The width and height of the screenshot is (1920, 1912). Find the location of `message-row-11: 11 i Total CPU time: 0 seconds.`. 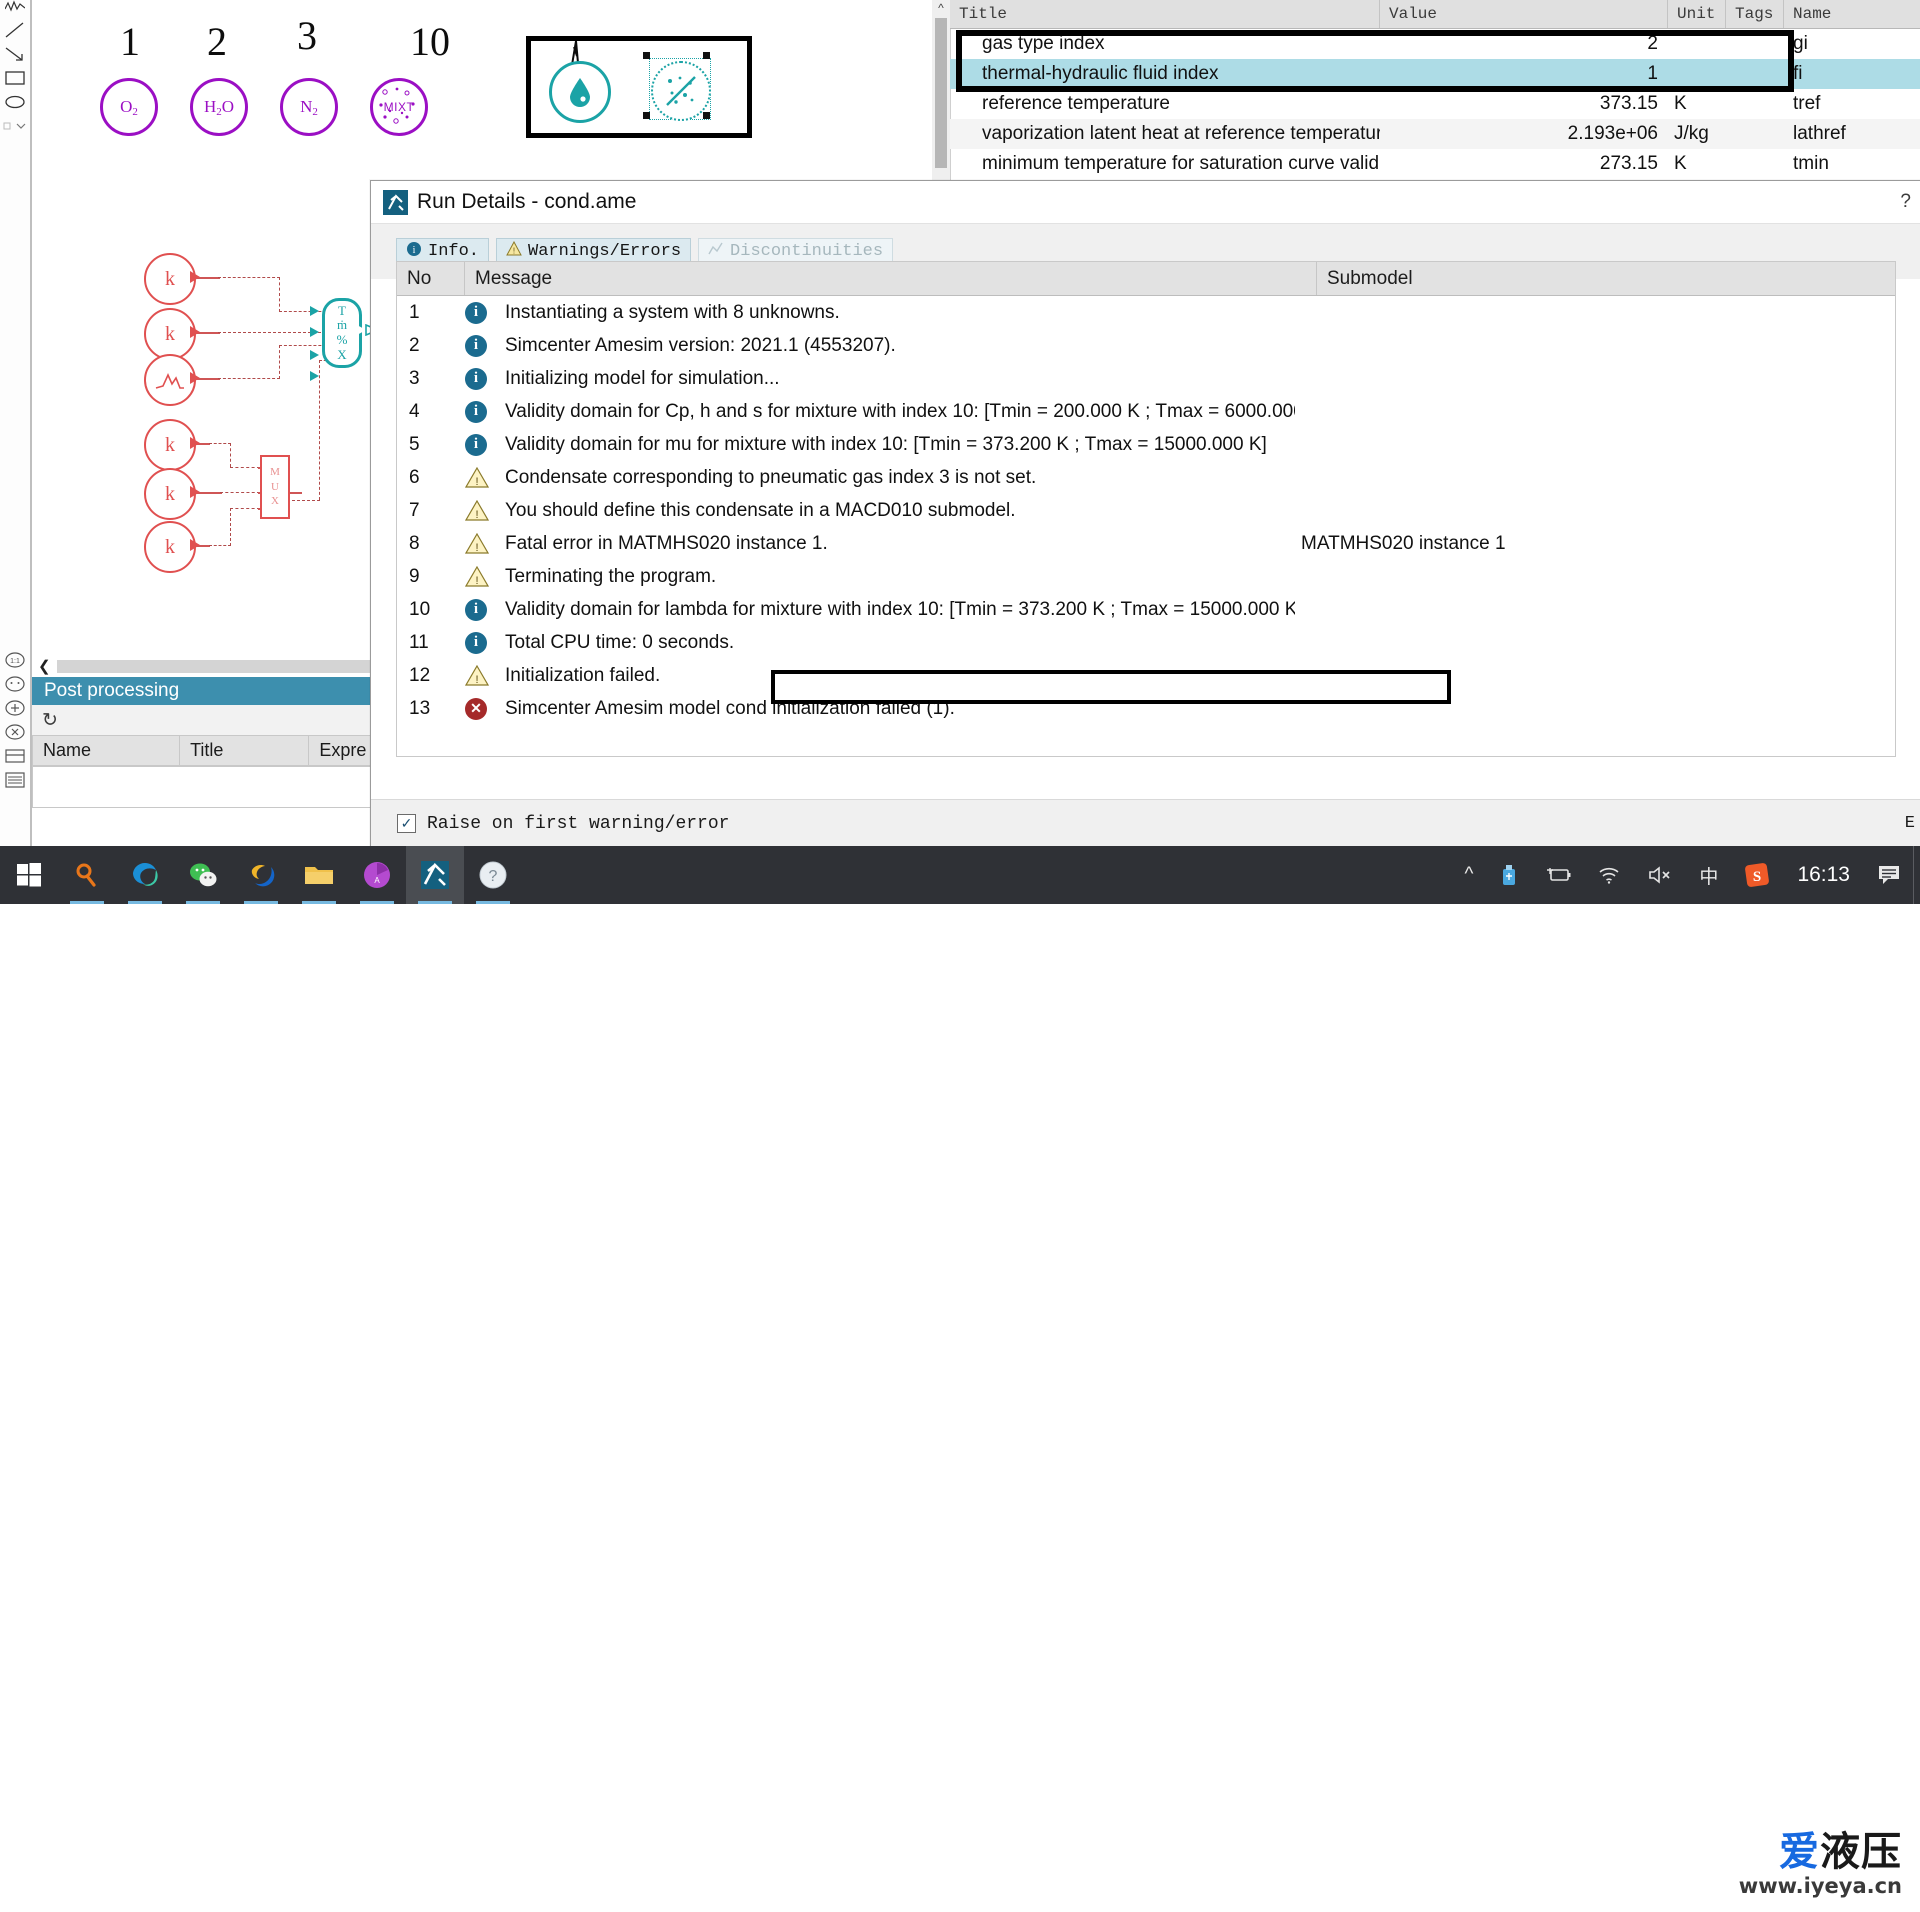

message-row-11: 11 i Total CPU time: 0 seconds. is located at coordinates (1146, 642).